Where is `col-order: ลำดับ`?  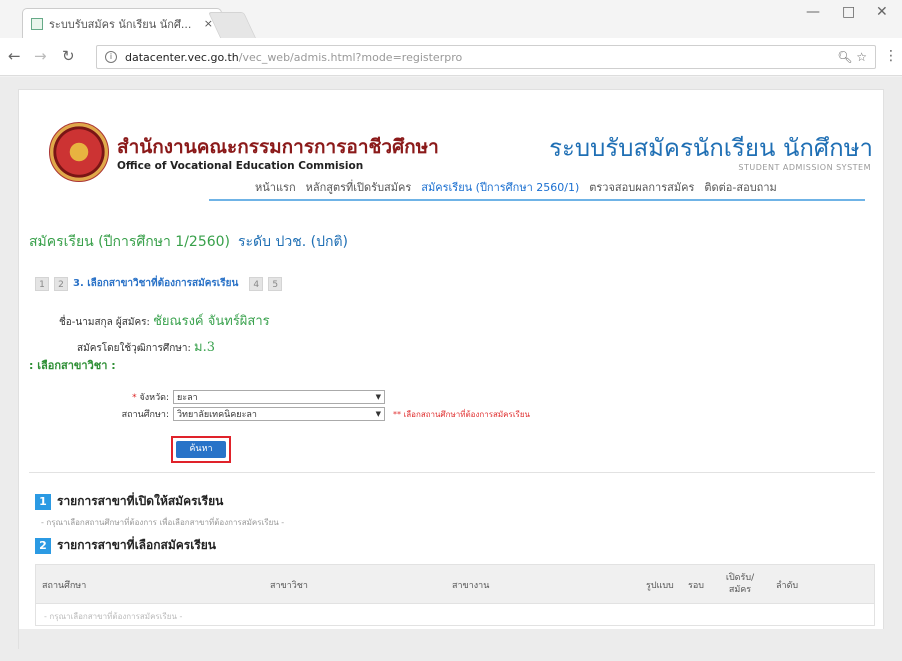 col-order: ลำดับ is located at coordinates (787, 586).